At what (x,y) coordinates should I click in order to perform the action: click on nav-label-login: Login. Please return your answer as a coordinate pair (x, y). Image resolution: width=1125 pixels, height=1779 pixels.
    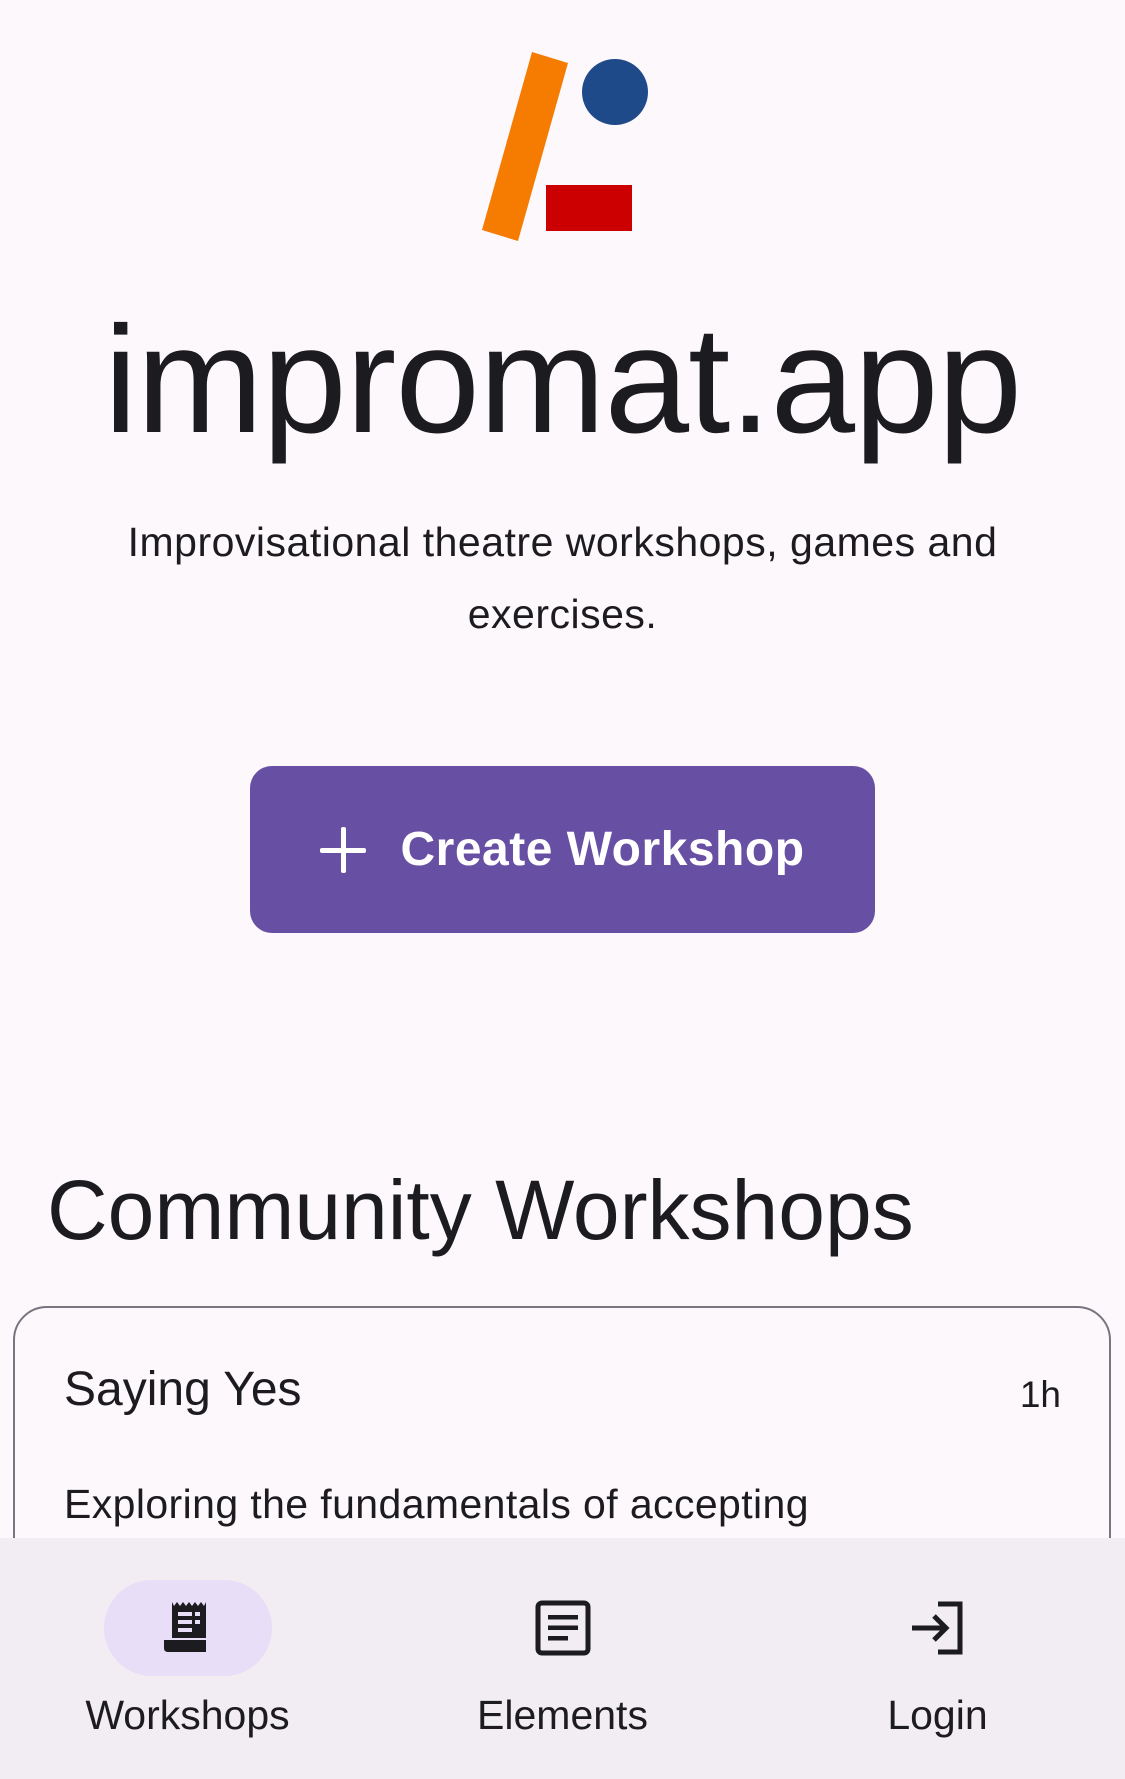
    Looking at the image, I should click on (937, 1715).